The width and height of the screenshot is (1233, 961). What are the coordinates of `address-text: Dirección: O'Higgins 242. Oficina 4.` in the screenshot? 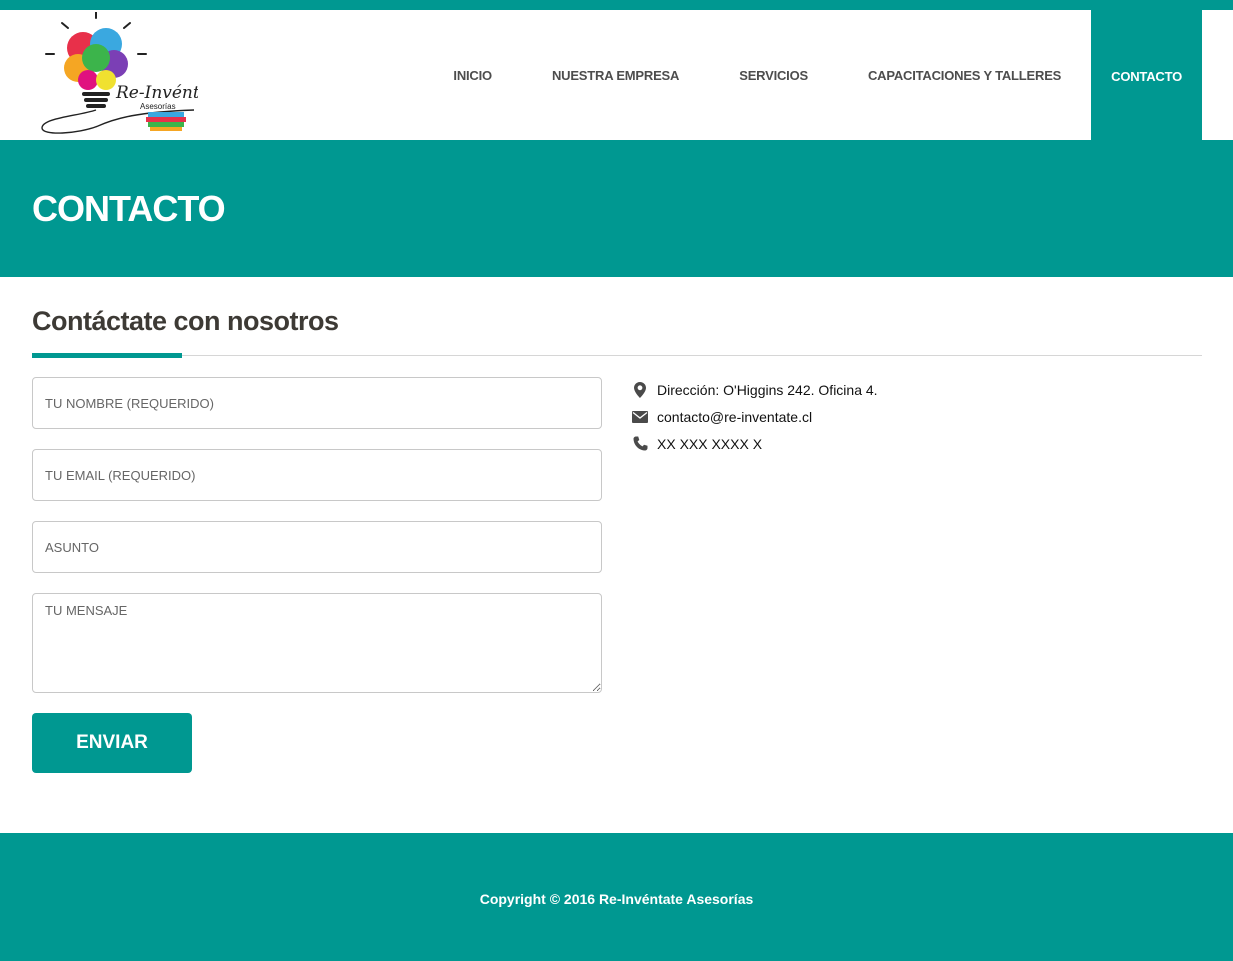 It's located at (767, 389).